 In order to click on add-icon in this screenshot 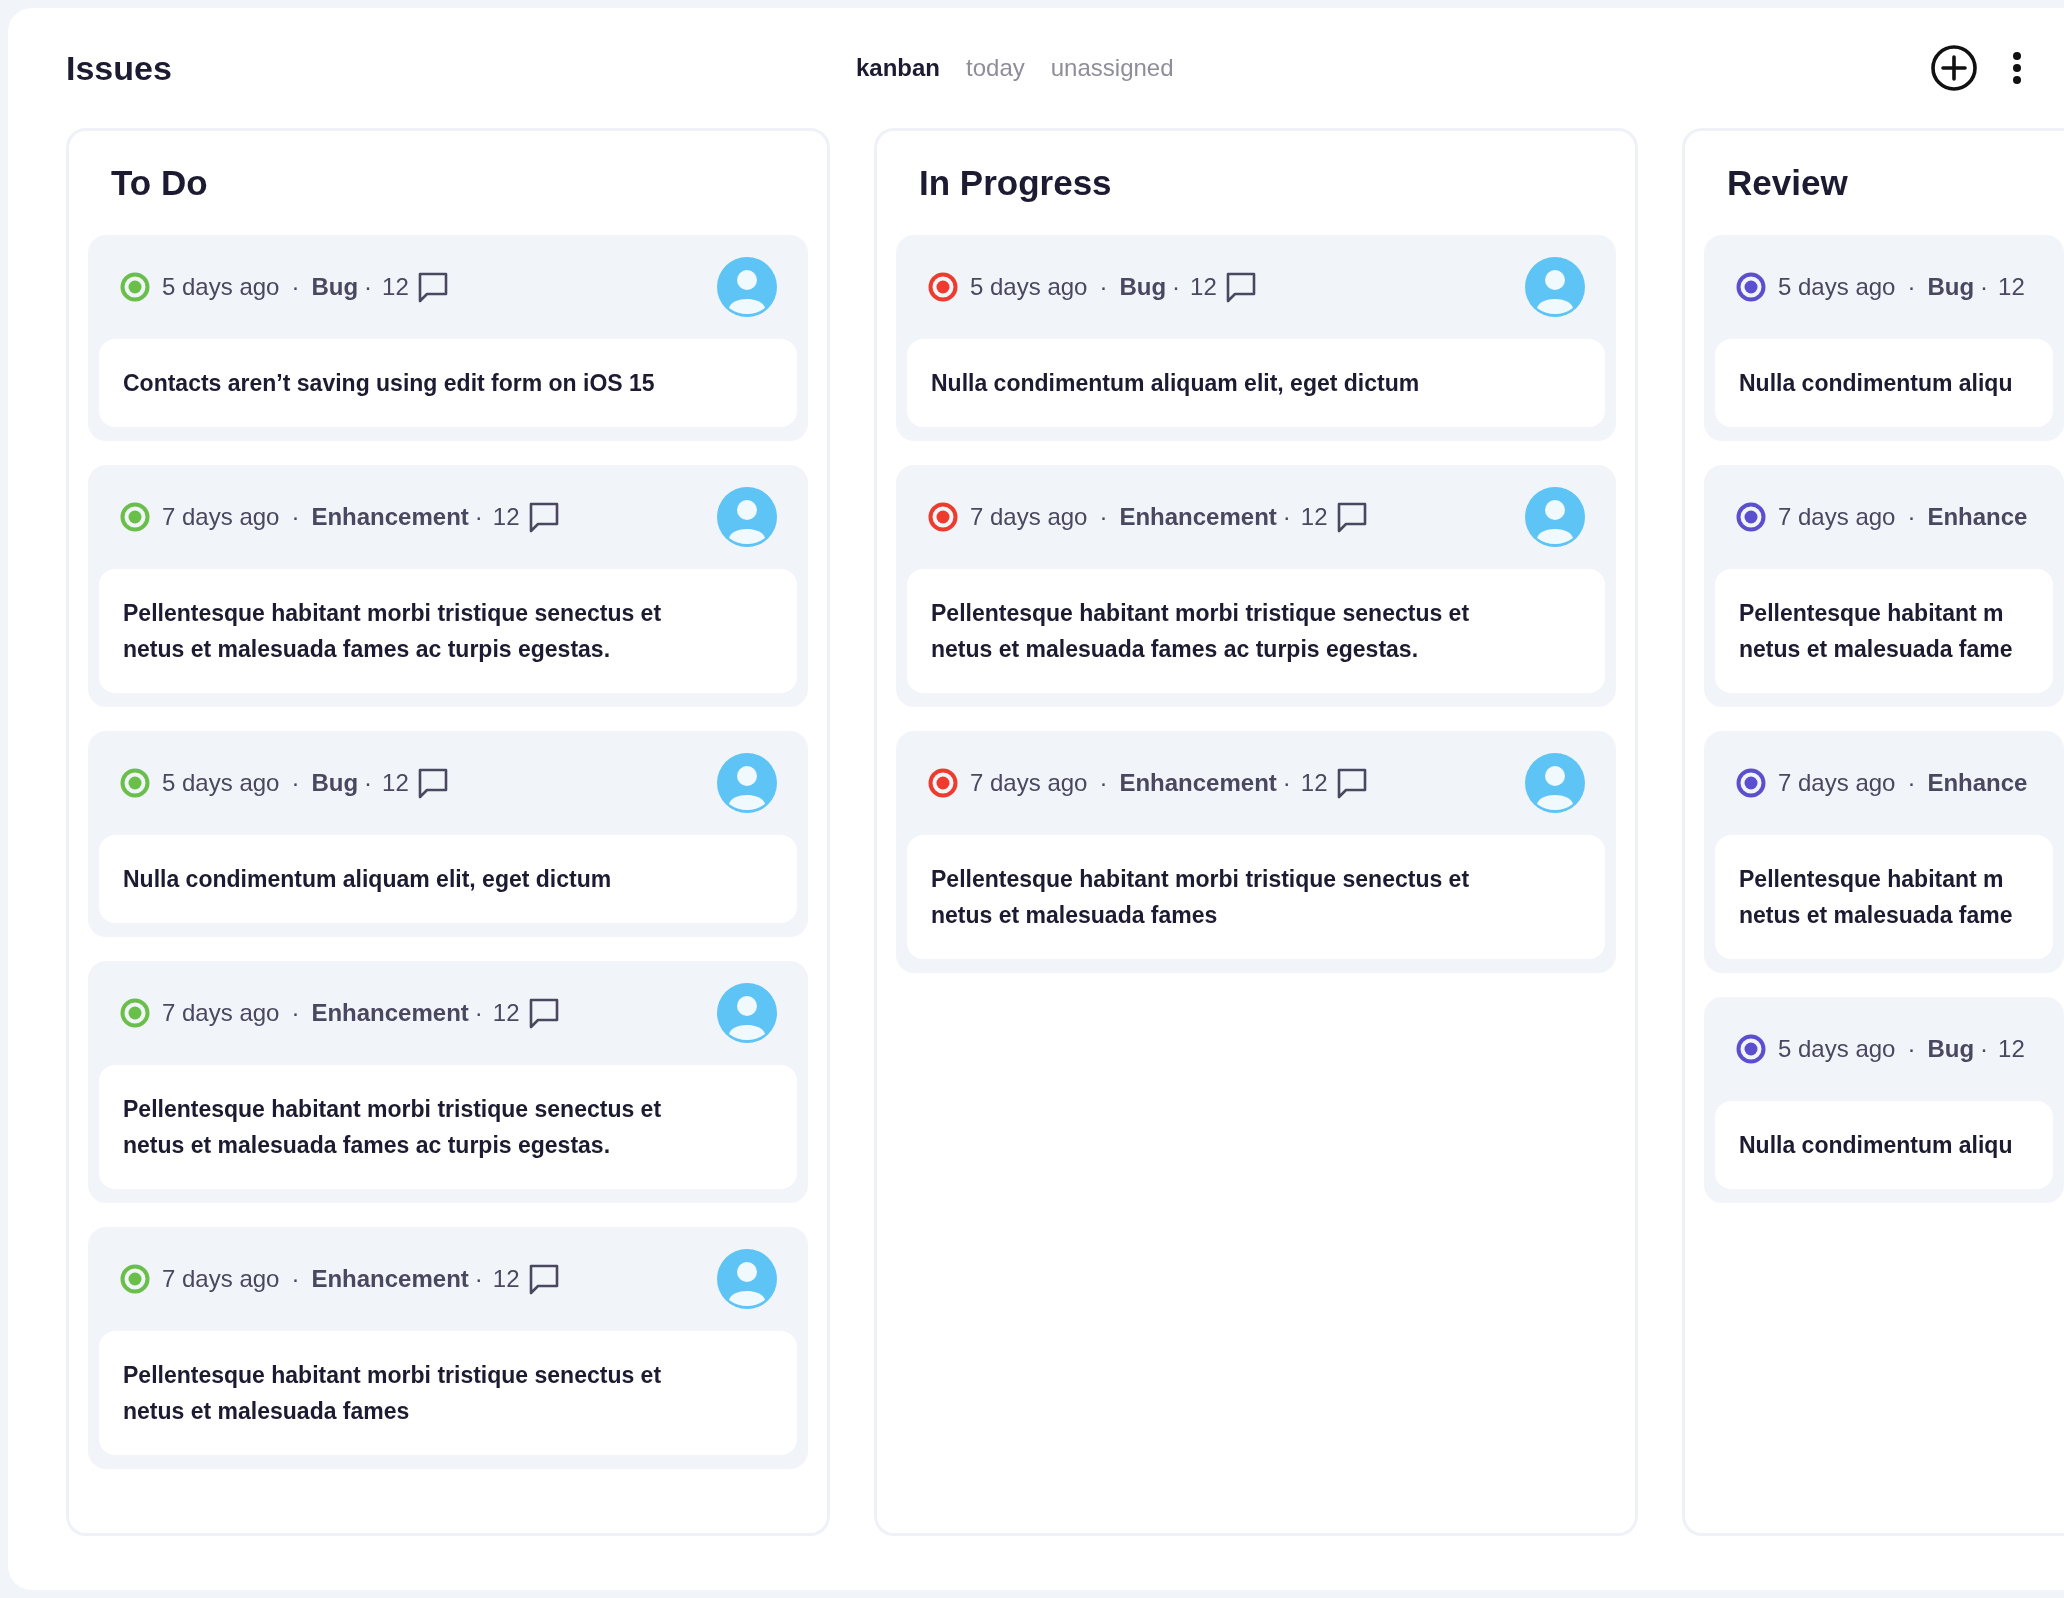, I will do `click(1954, 68)`.